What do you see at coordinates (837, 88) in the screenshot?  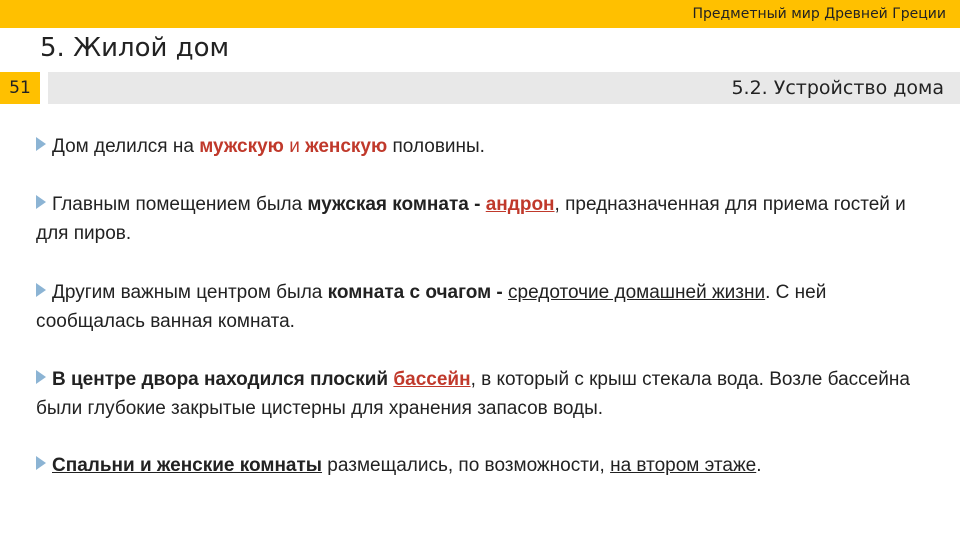 I see `subtitle: 5.2. Устройство дома` at bounding box center [837, 88].